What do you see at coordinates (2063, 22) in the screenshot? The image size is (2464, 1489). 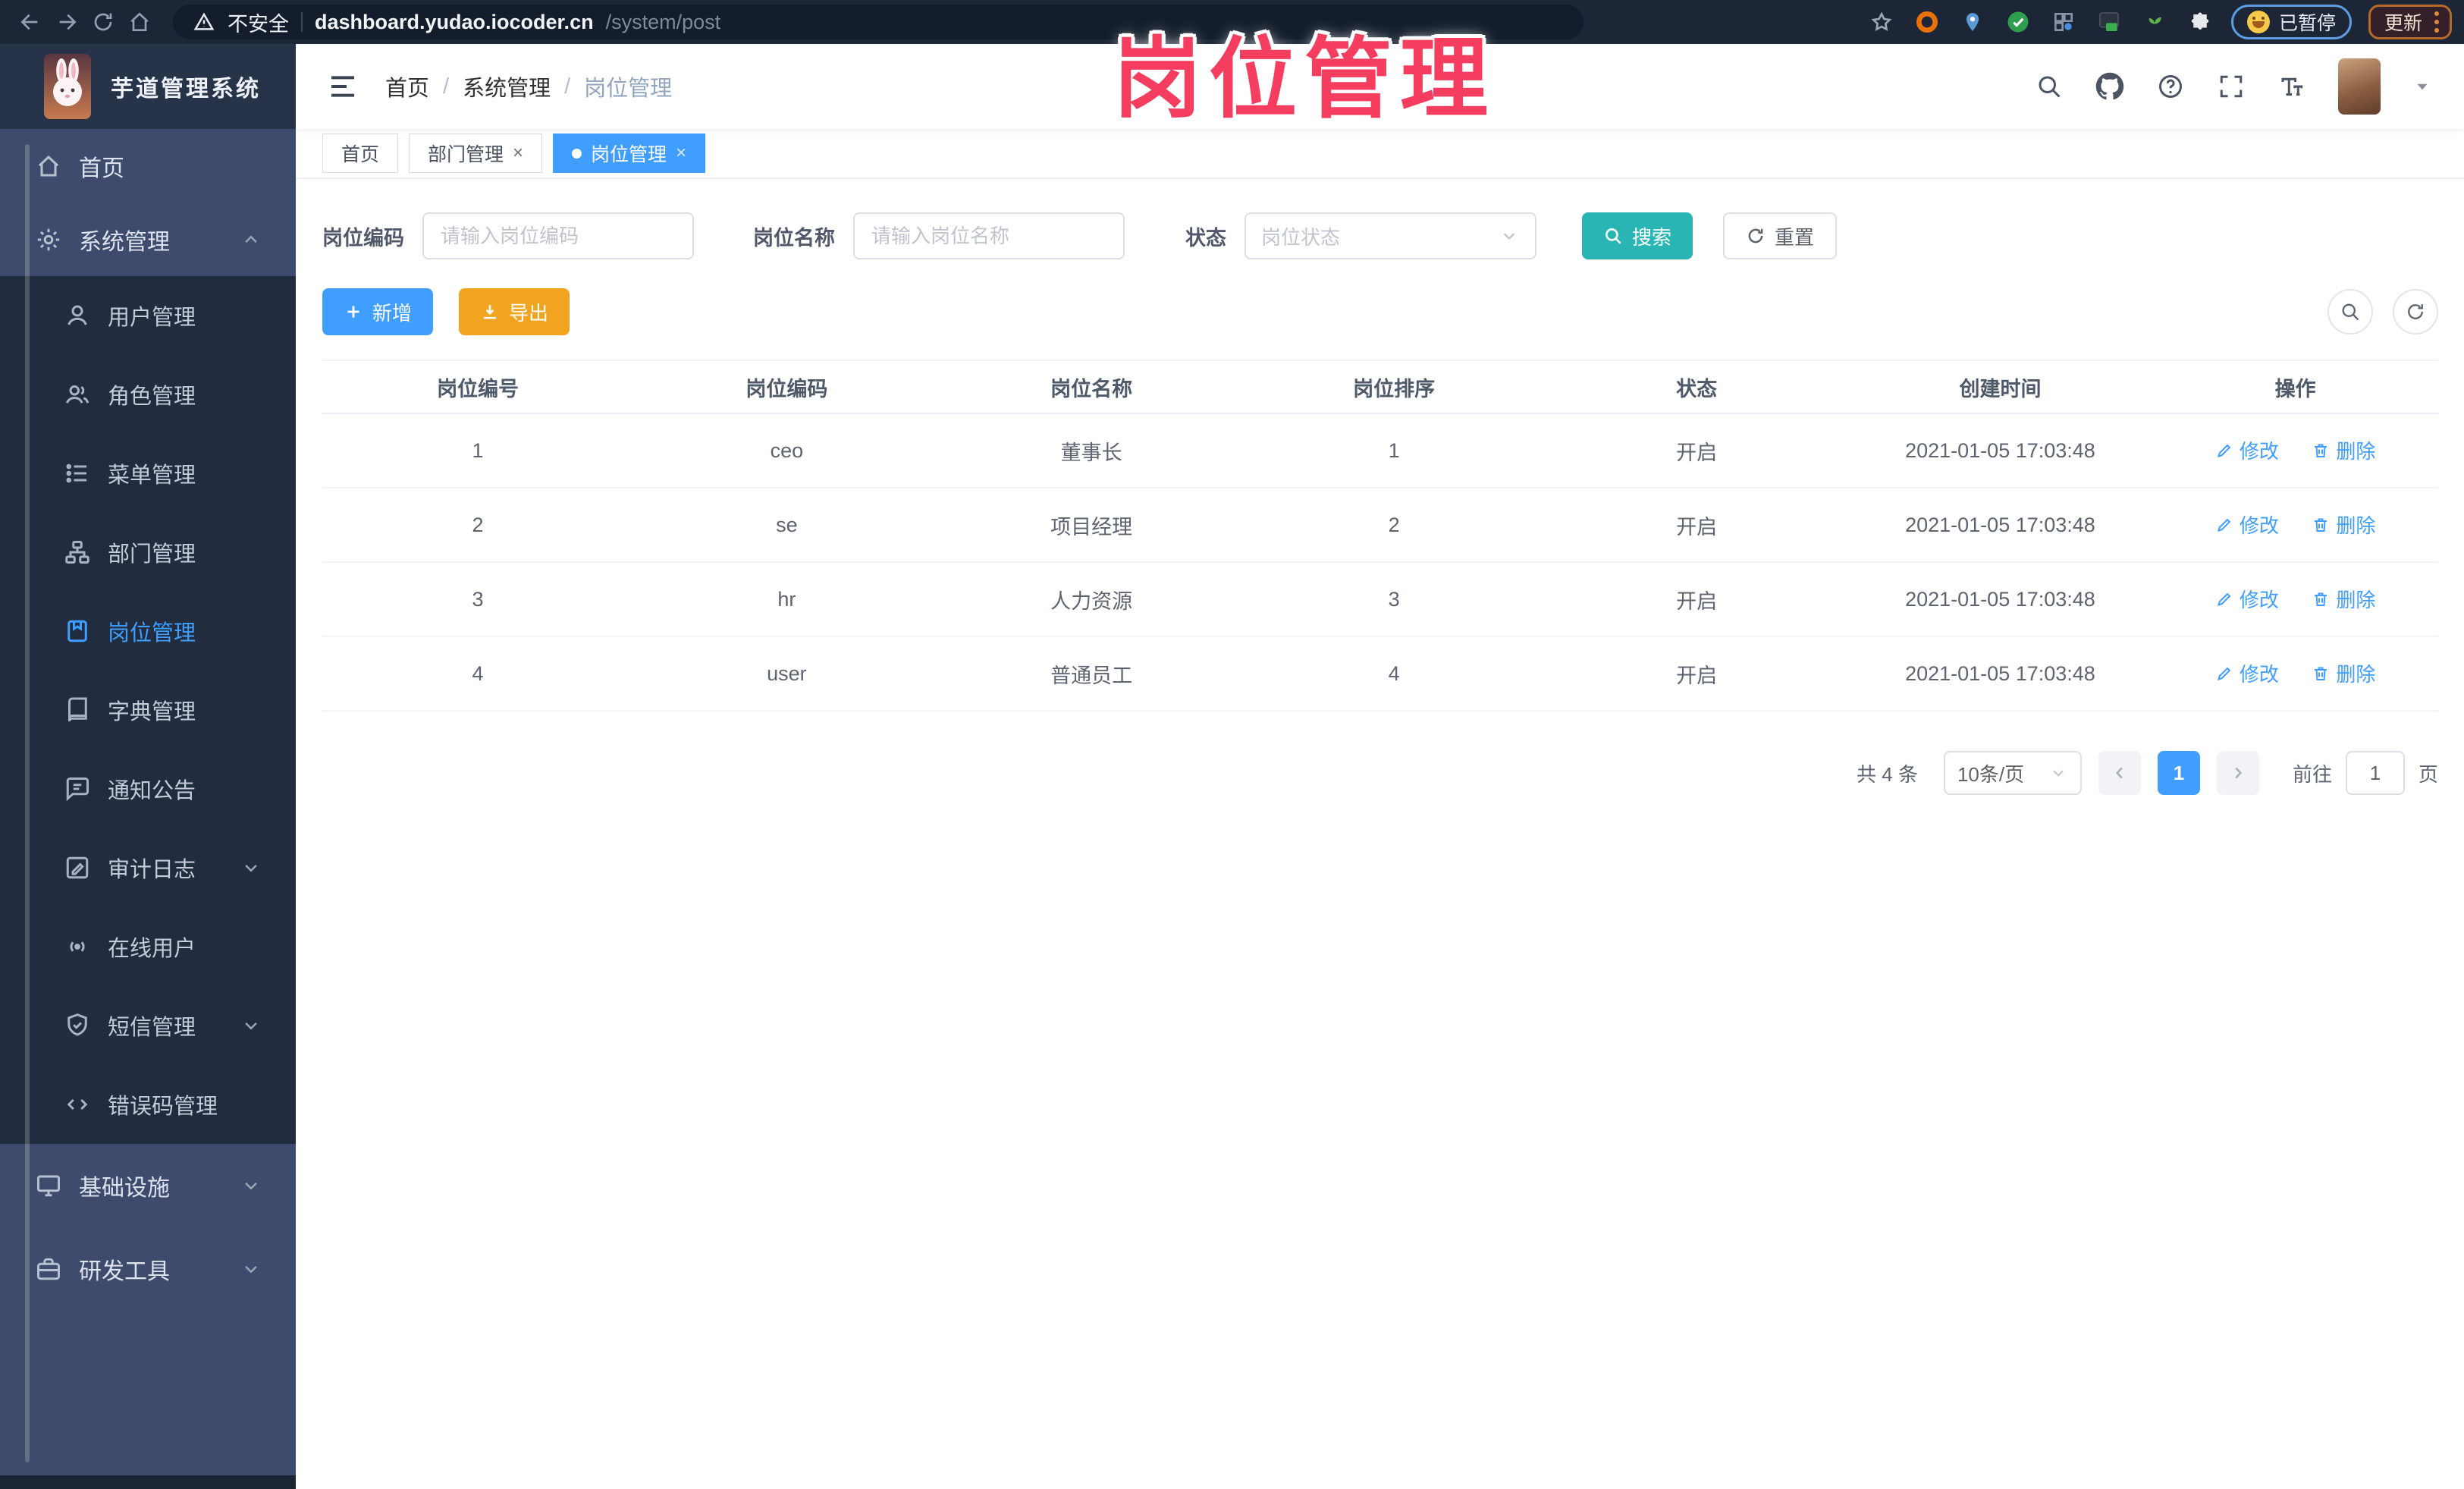 I see `extension-grid-icon` at bounding box center [2063, 22].